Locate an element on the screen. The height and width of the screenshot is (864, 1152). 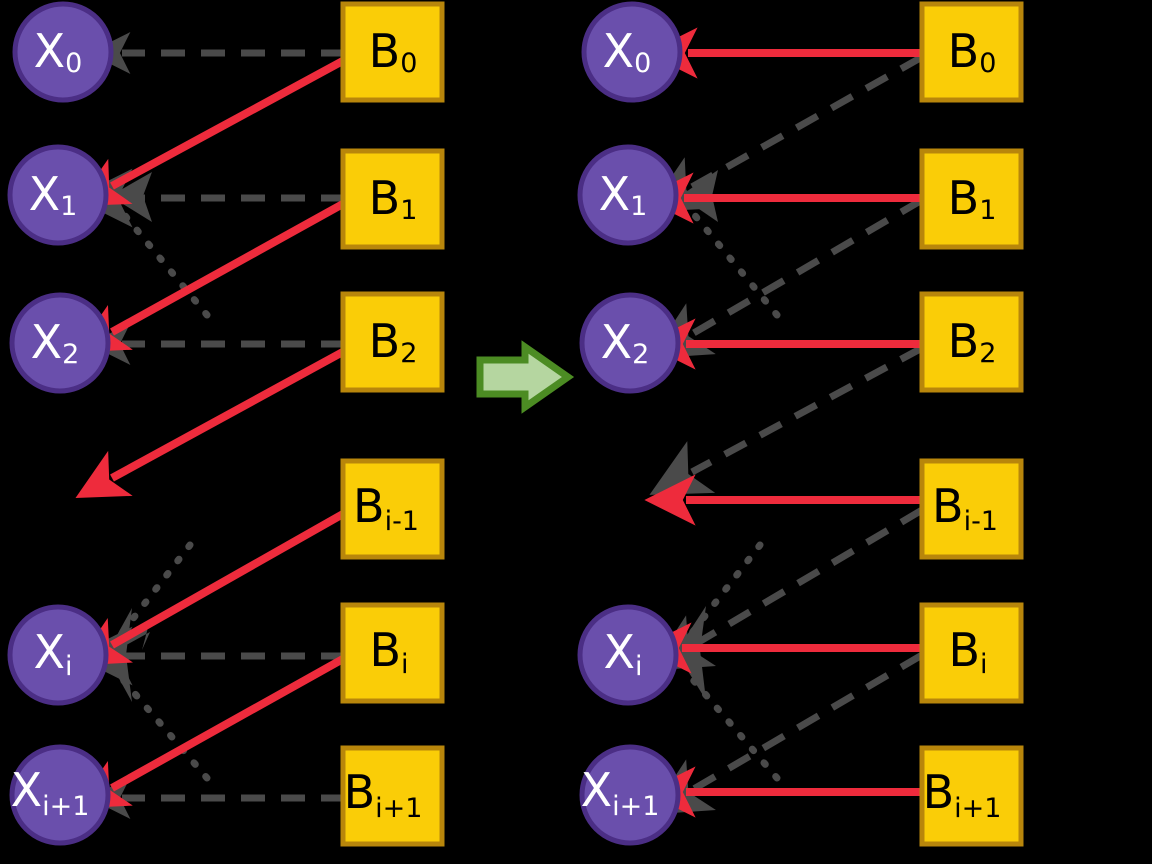
red-edge-b0-x1 is located at coordinates (213, 129).